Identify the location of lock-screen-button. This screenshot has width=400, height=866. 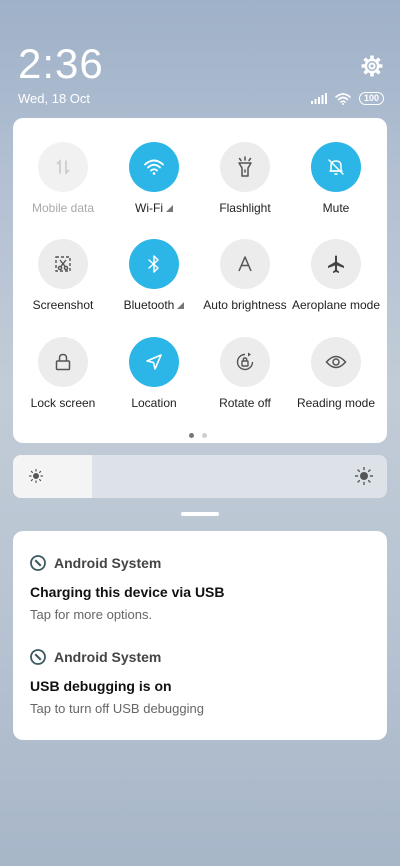
(63, 362).